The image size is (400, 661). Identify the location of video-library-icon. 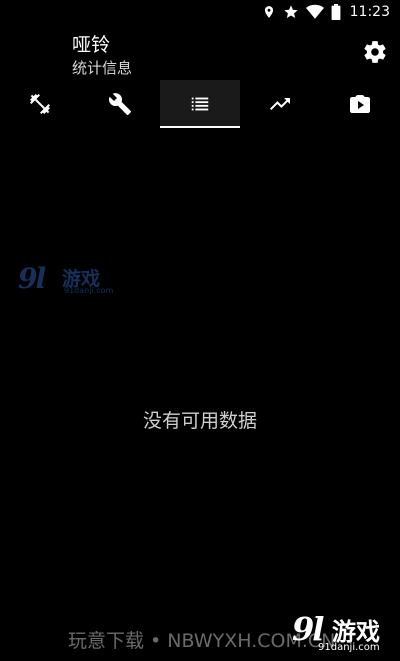
(360, 104).